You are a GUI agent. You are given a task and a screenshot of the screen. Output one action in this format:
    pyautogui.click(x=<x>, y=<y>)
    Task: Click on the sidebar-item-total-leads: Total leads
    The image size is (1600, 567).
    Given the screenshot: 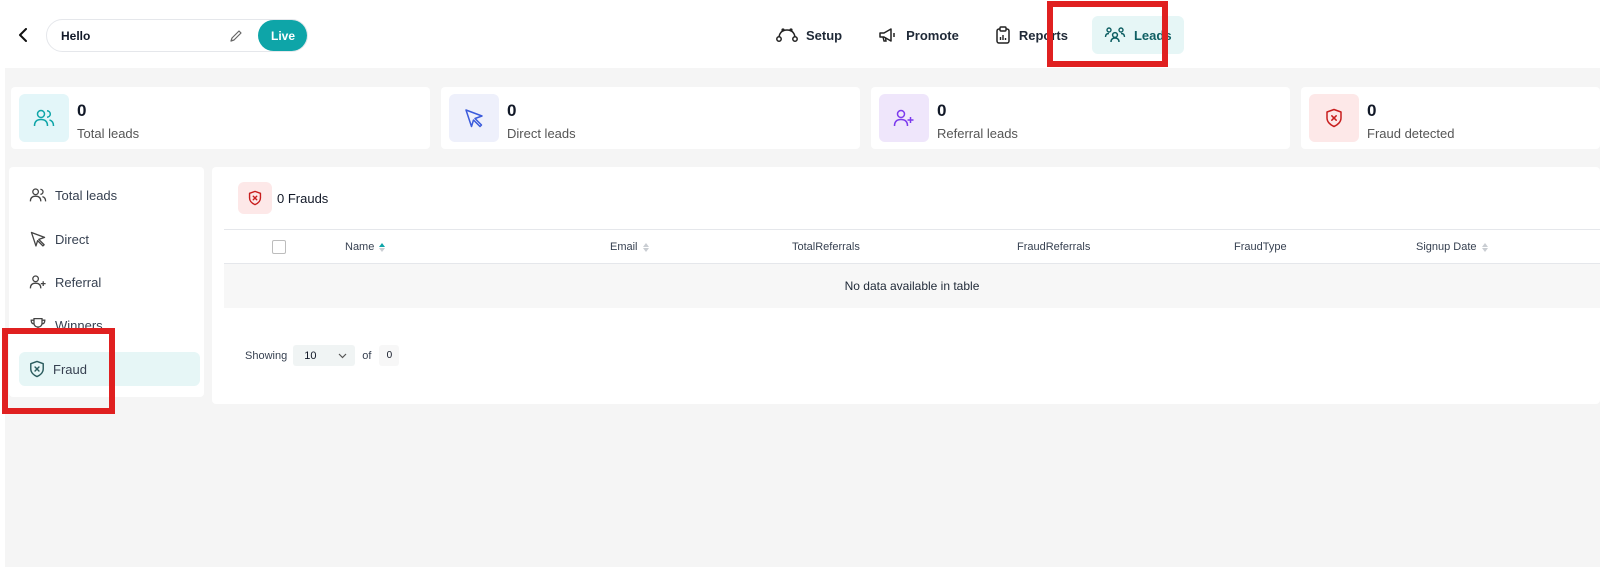 What is the action you would take?
    pyautogui.click(x=109, y=195)
    